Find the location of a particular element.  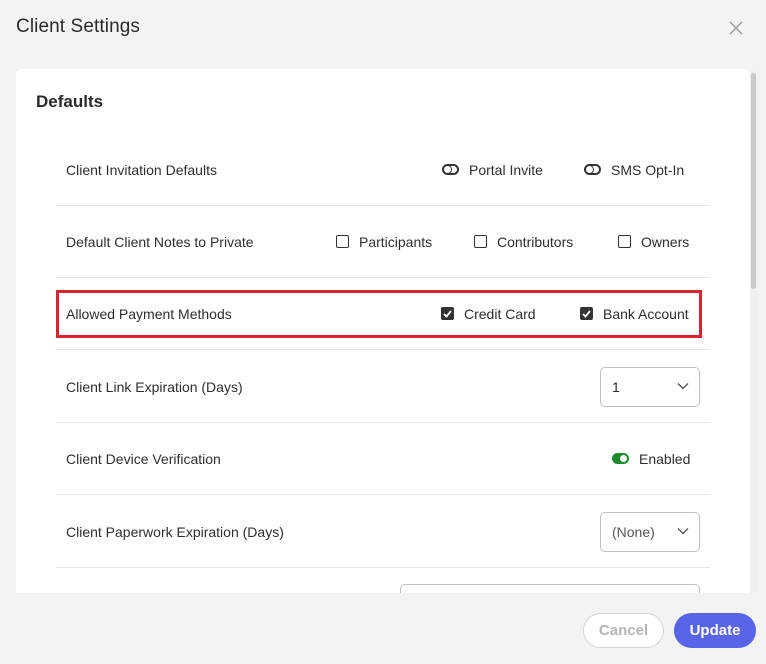

row-label: Client Invitation Defaults is located at coordinates (141, 169).